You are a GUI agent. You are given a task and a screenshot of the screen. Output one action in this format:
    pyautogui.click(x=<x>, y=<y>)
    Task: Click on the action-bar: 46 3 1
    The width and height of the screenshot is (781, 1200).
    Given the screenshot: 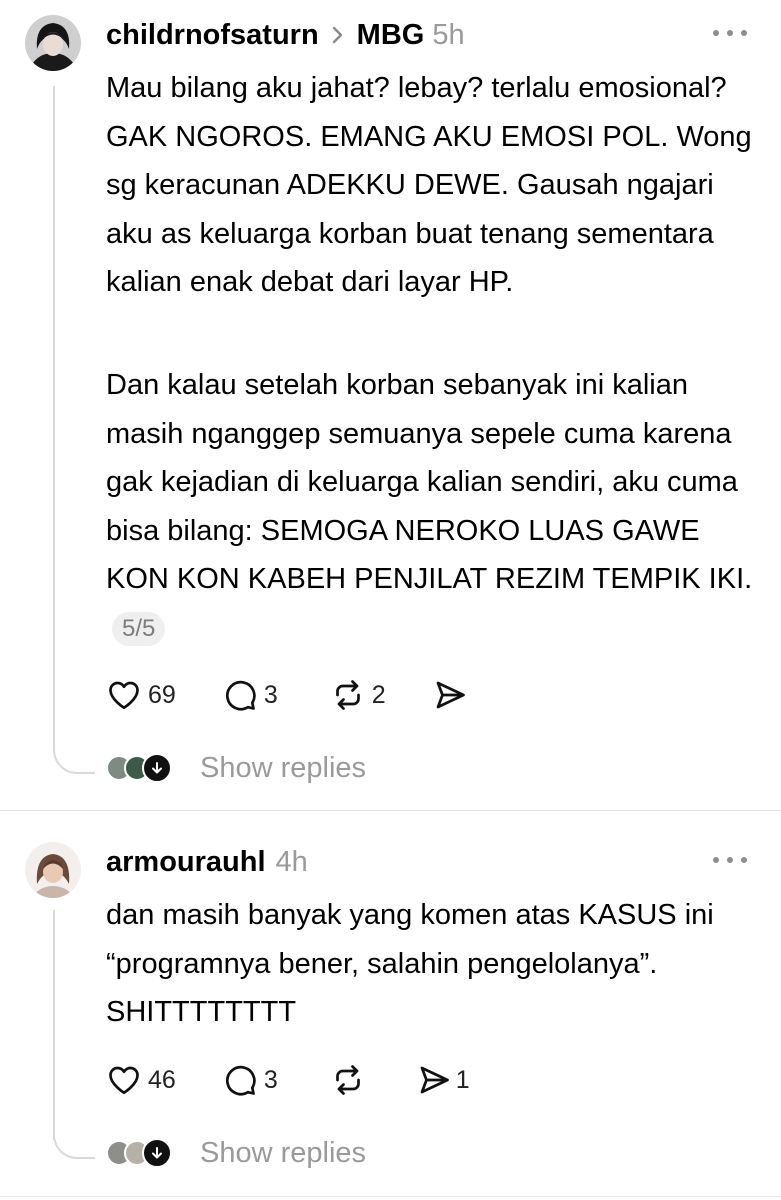 What is the action you would take?
    pyautogui.click(x=288, y=1080)
    